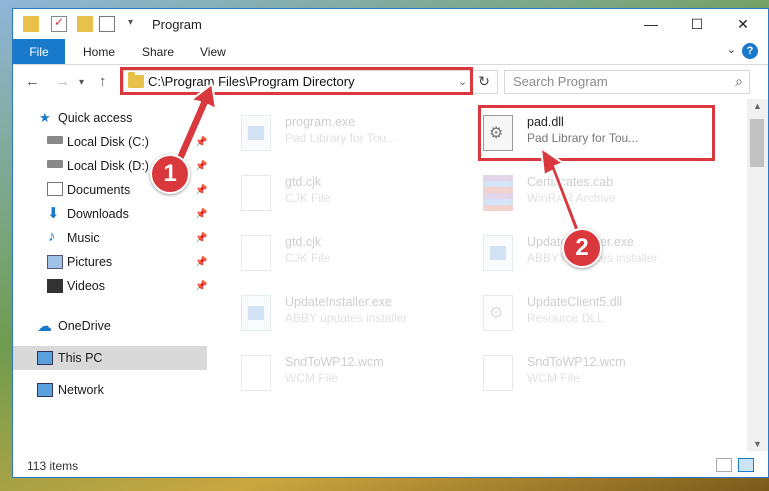 The width and height of the screenshot is (769, 491). What do you see at coordinates (582, 248) in the screenshot?
I see `step-2-badge: 2` at bounding box center [582, 248].